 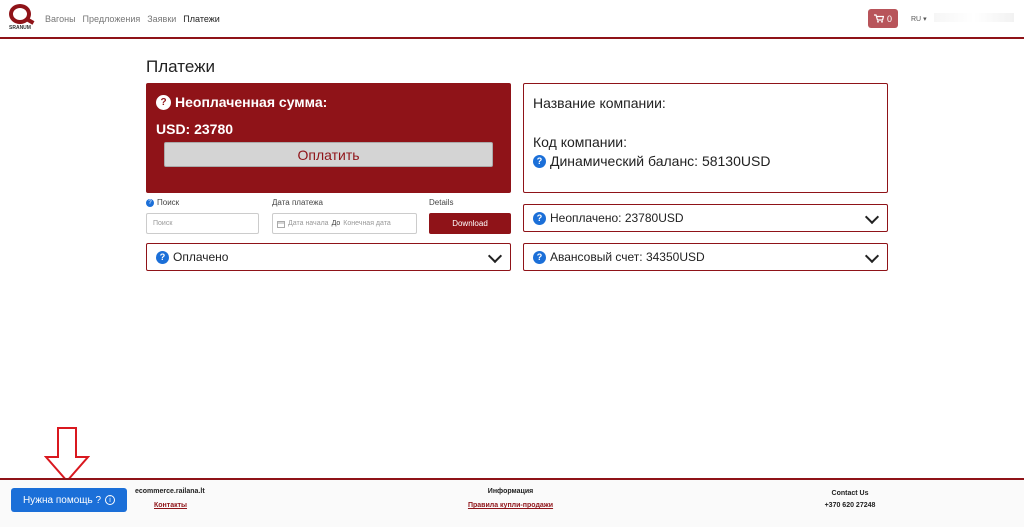 I want to click on date-separator: До, so click(x=336, y=223).